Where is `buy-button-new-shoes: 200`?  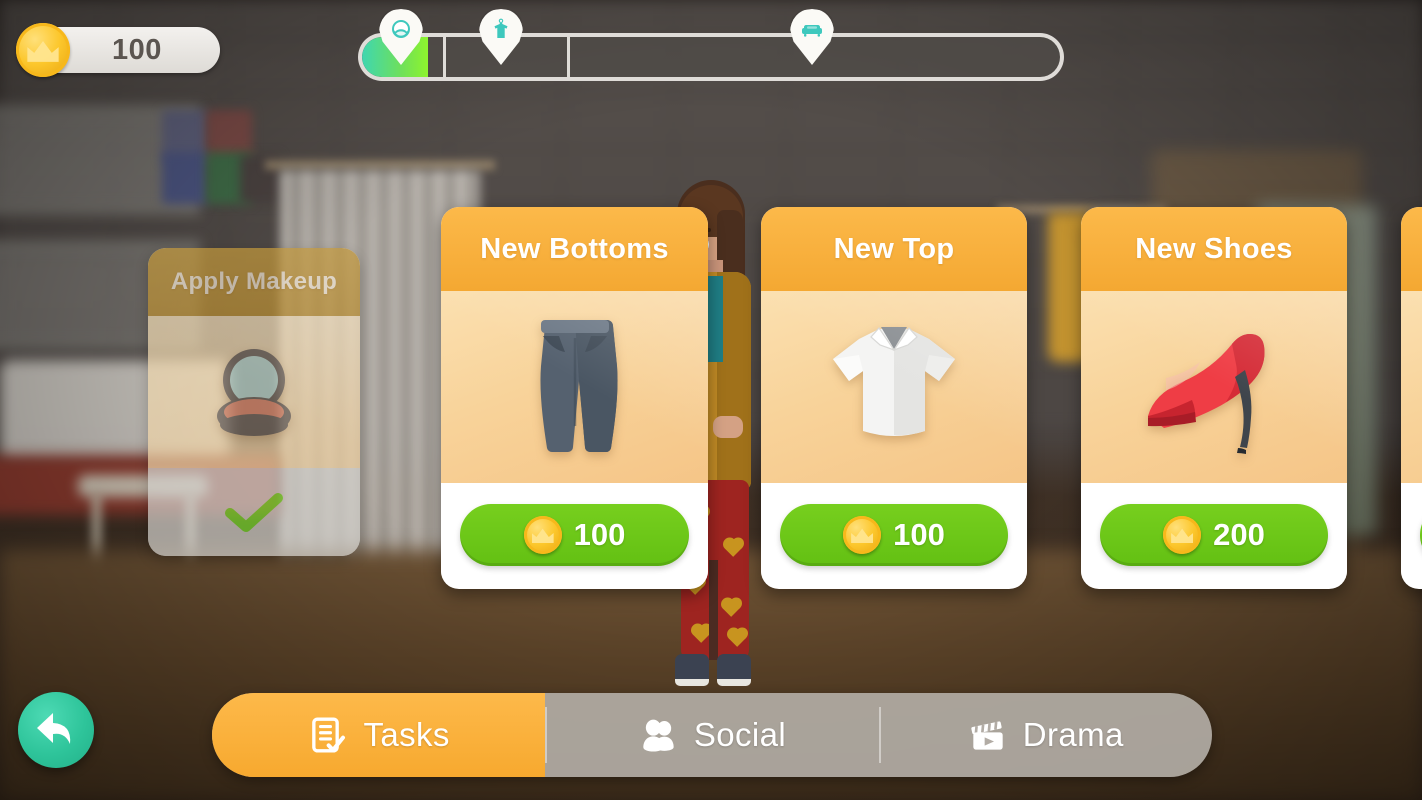
buy-button-new-shoes: 200 is located at coordinates (1214, 535).